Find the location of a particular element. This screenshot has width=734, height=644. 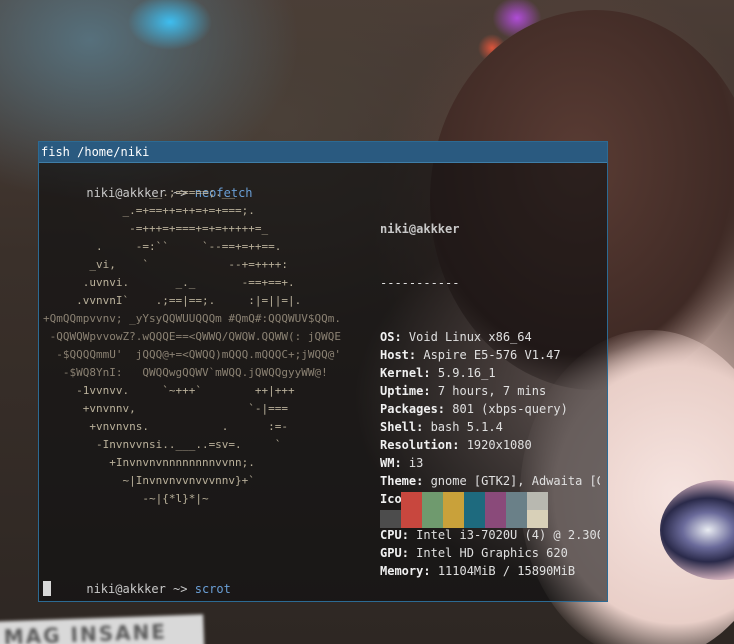

window-titlebar: fish /home/niki is located at coordinates (323, 152).